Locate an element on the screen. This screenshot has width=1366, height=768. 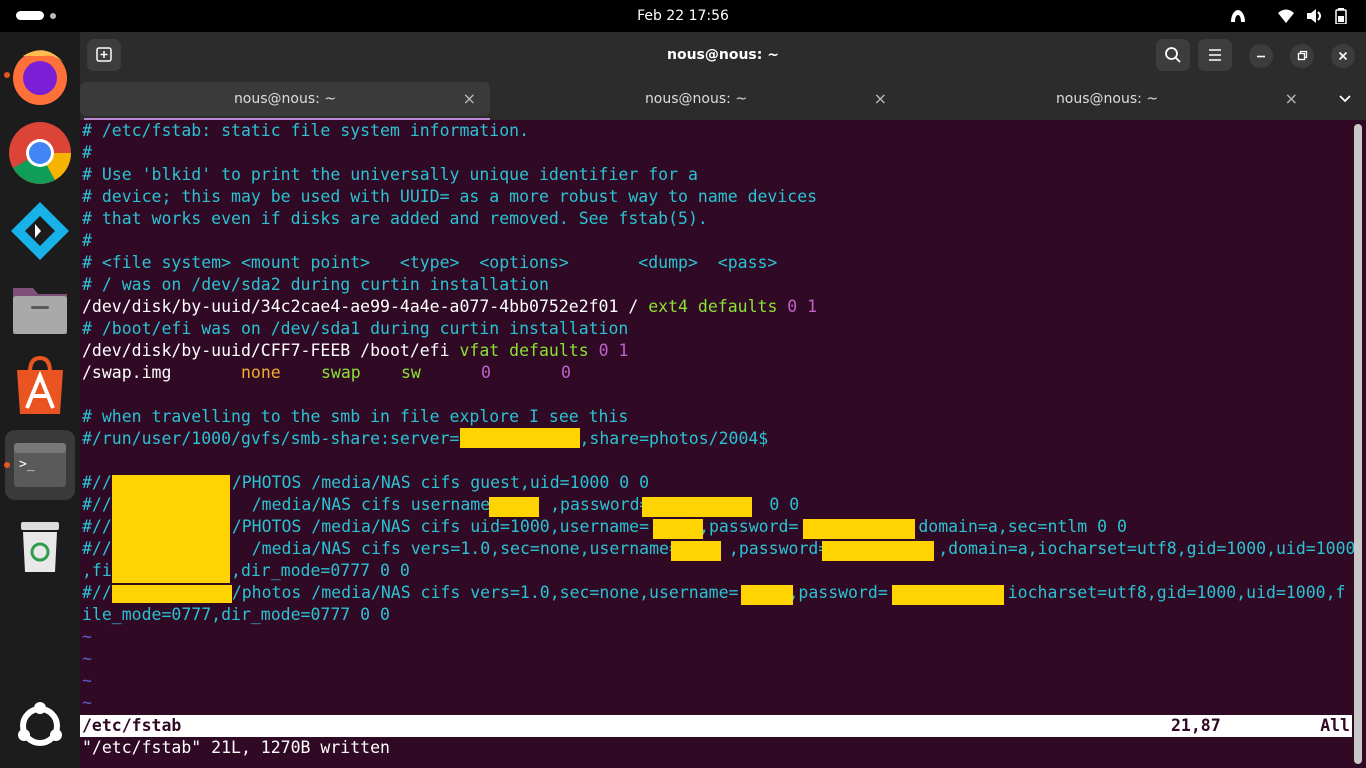
vim-message: "/etc/fstab" 21L, 1270B written is located at coordinates (236, 747).